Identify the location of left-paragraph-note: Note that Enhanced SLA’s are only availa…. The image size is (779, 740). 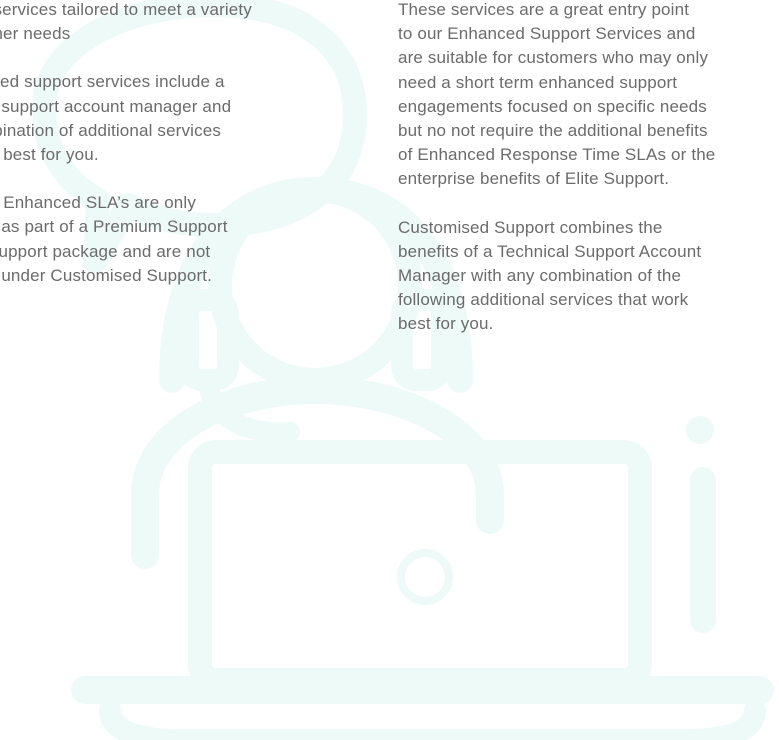
(114, 239).